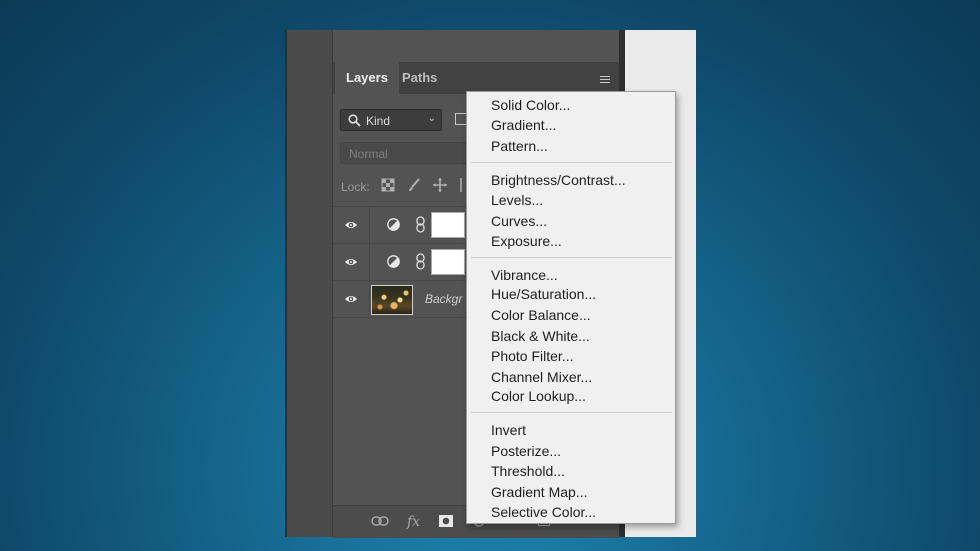 The height and width of the screenshot is (551, 980). Describe the element at coordinates (476, 78) in the screenshot. I see `panel-tab-bar: Layers Paths` at that location.